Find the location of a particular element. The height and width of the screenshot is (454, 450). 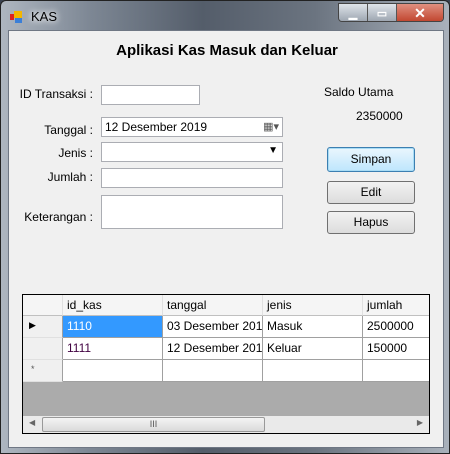

horizontal-scrollbar: ◀ III ▶ is located at coordinates (226, 424).